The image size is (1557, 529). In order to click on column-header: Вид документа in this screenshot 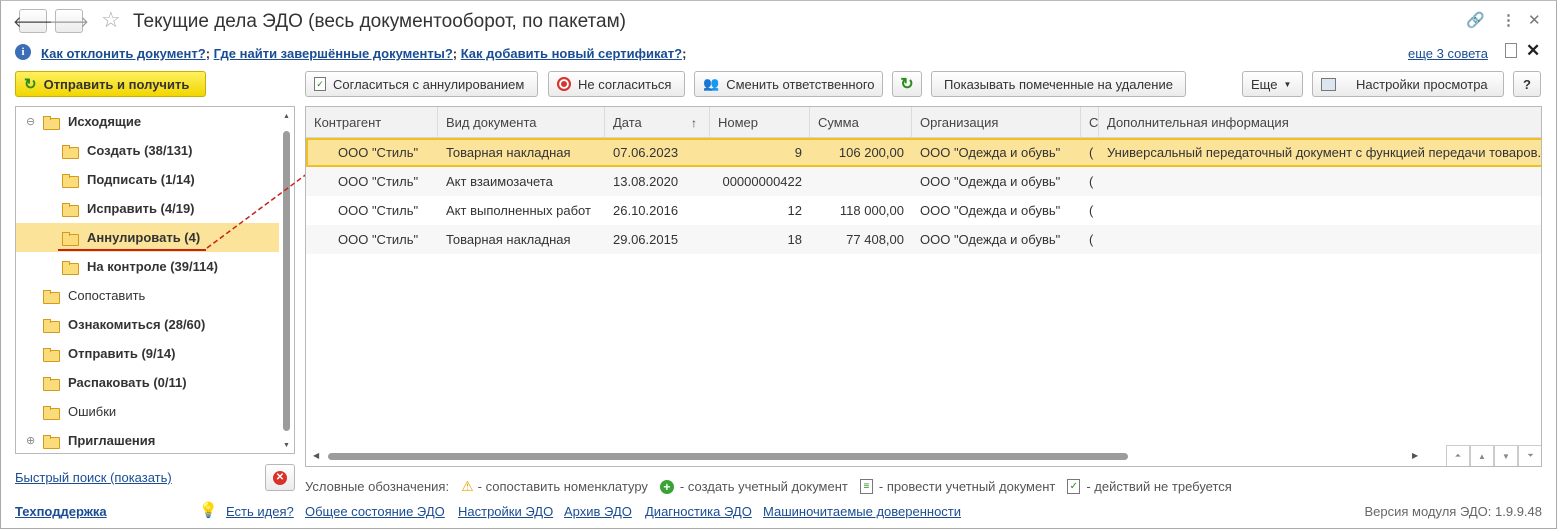, I will do `click(521, 122)`.